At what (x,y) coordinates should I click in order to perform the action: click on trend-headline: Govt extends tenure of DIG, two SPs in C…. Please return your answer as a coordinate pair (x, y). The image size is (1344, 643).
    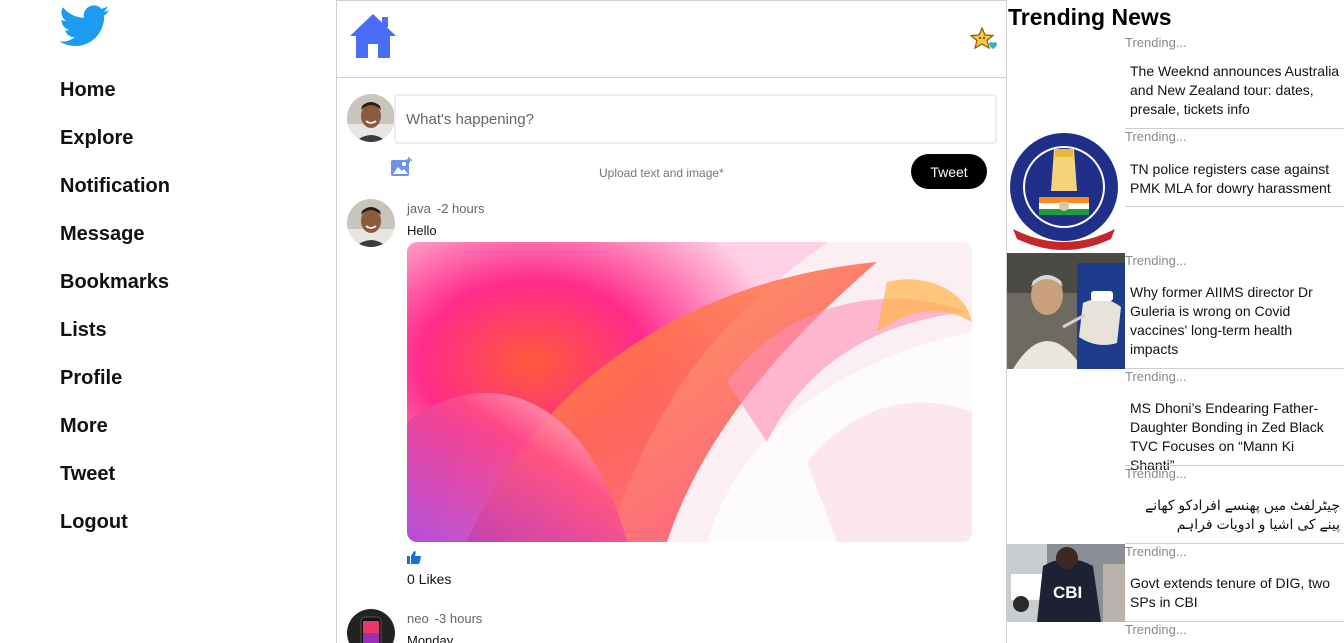
    Looking at the image, I should click on (1235, 593).